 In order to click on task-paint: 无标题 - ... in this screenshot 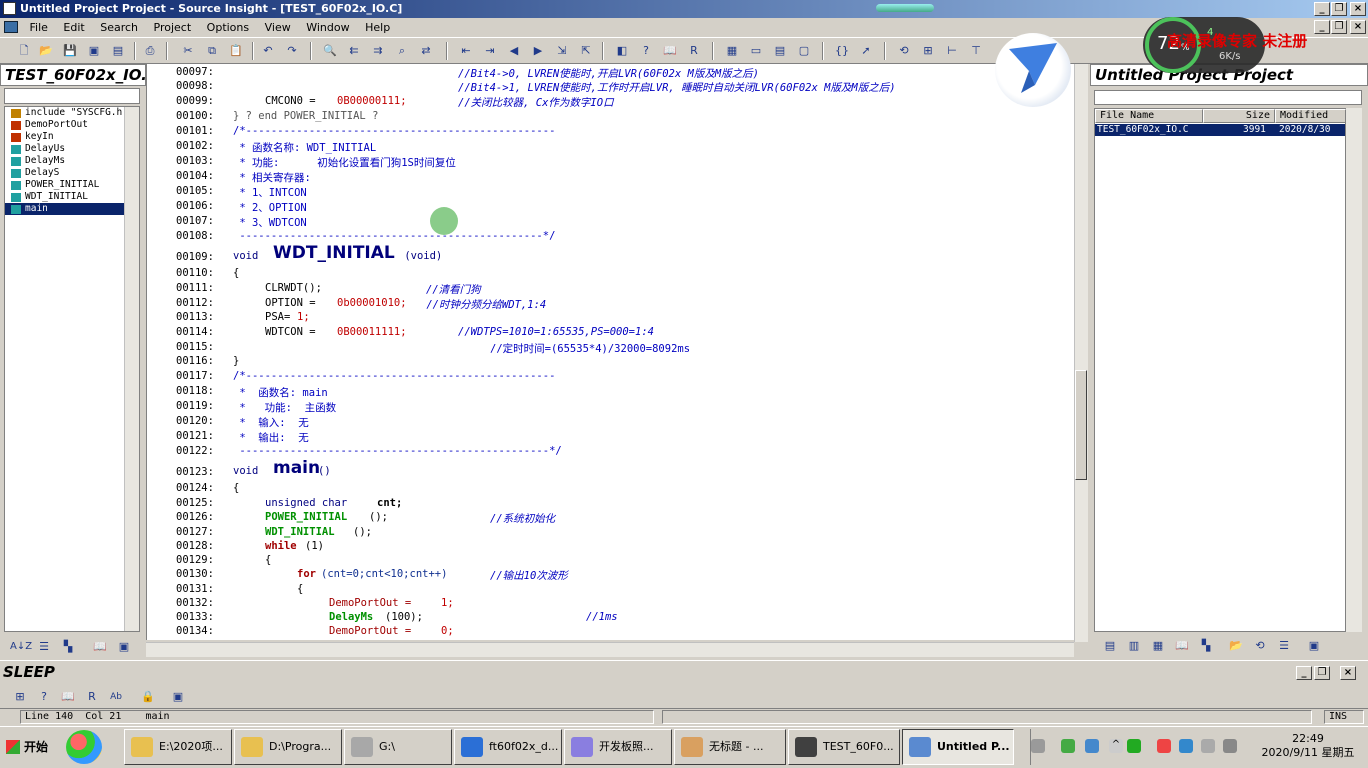, I will do `click(730, 747)`.